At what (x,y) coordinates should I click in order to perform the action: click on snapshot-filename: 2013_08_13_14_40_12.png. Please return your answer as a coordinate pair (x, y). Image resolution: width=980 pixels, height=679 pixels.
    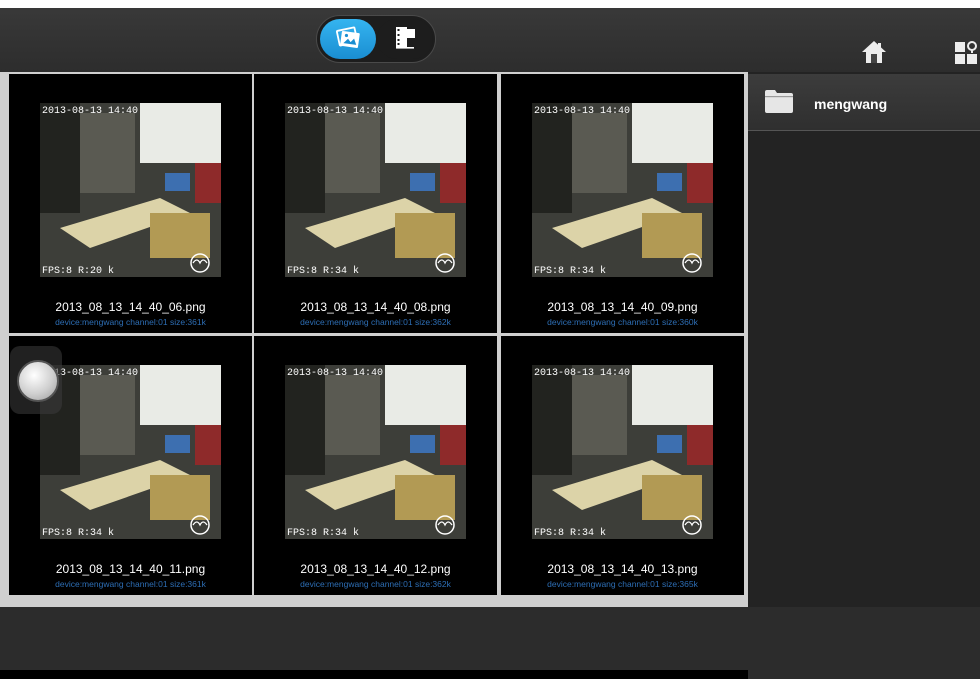
    Looking at the image, I should click on (375, 569).